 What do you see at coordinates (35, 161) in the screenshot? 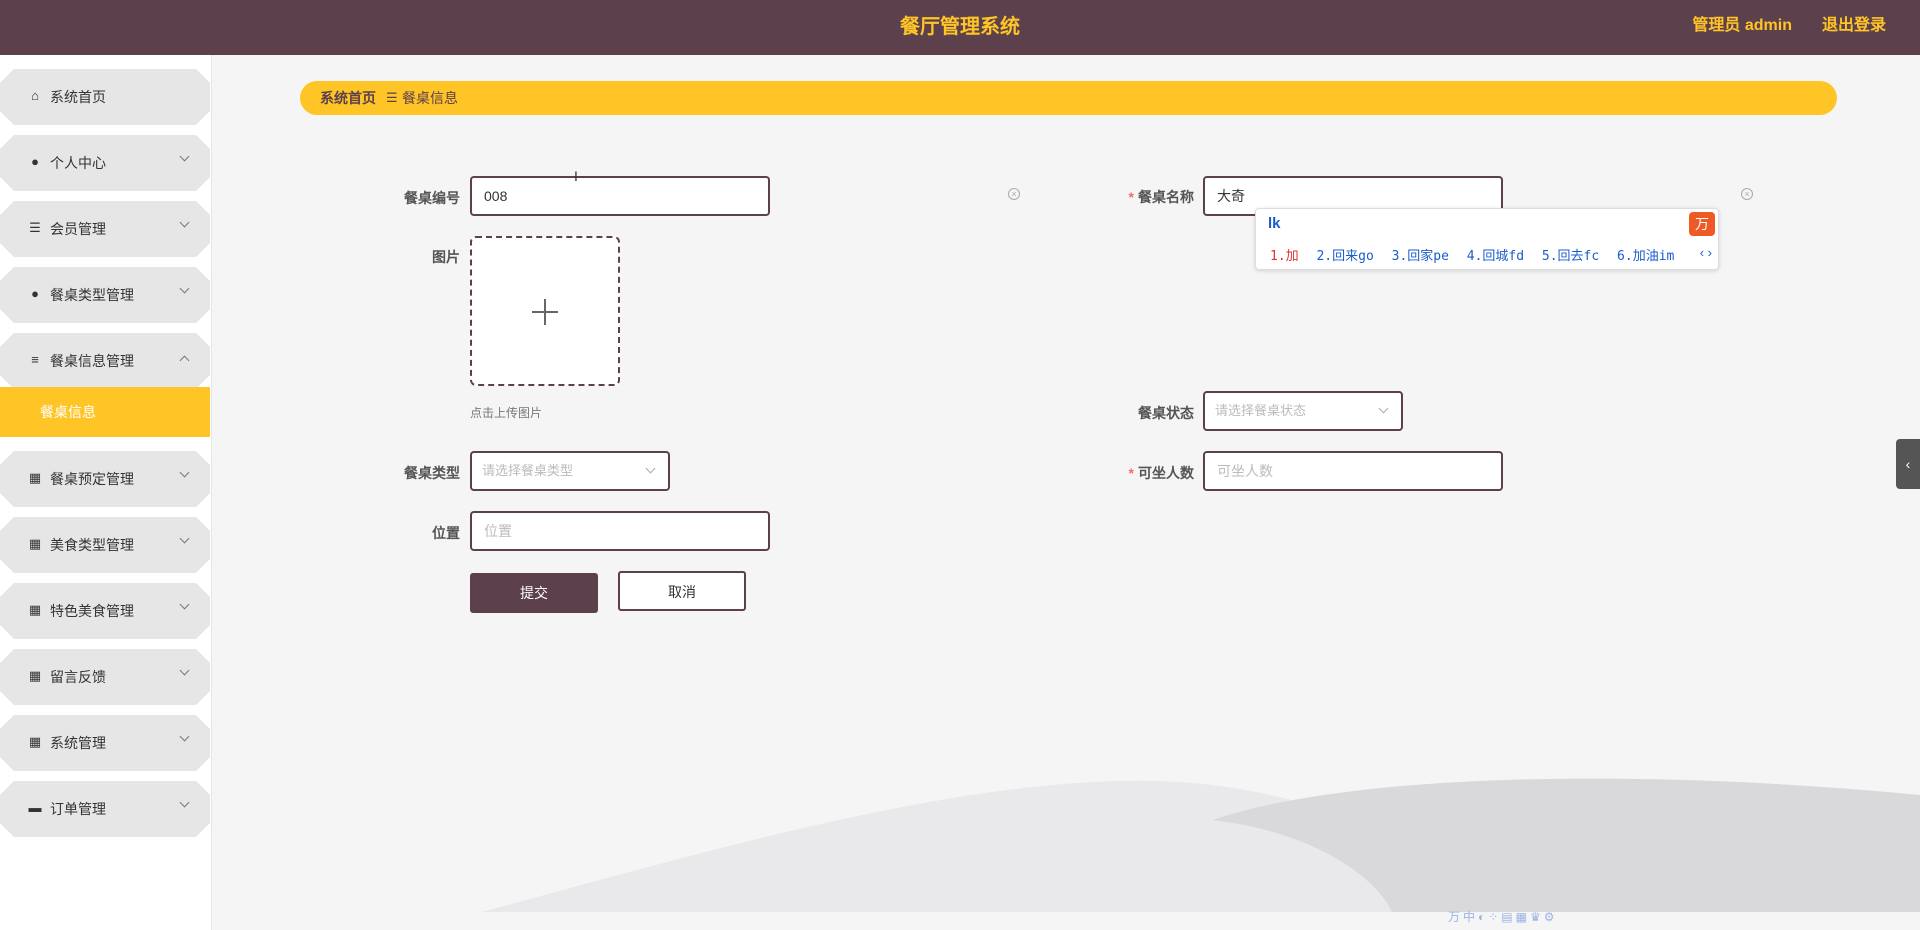
I see `person-icon: ●` at bounding box center [35, 161].